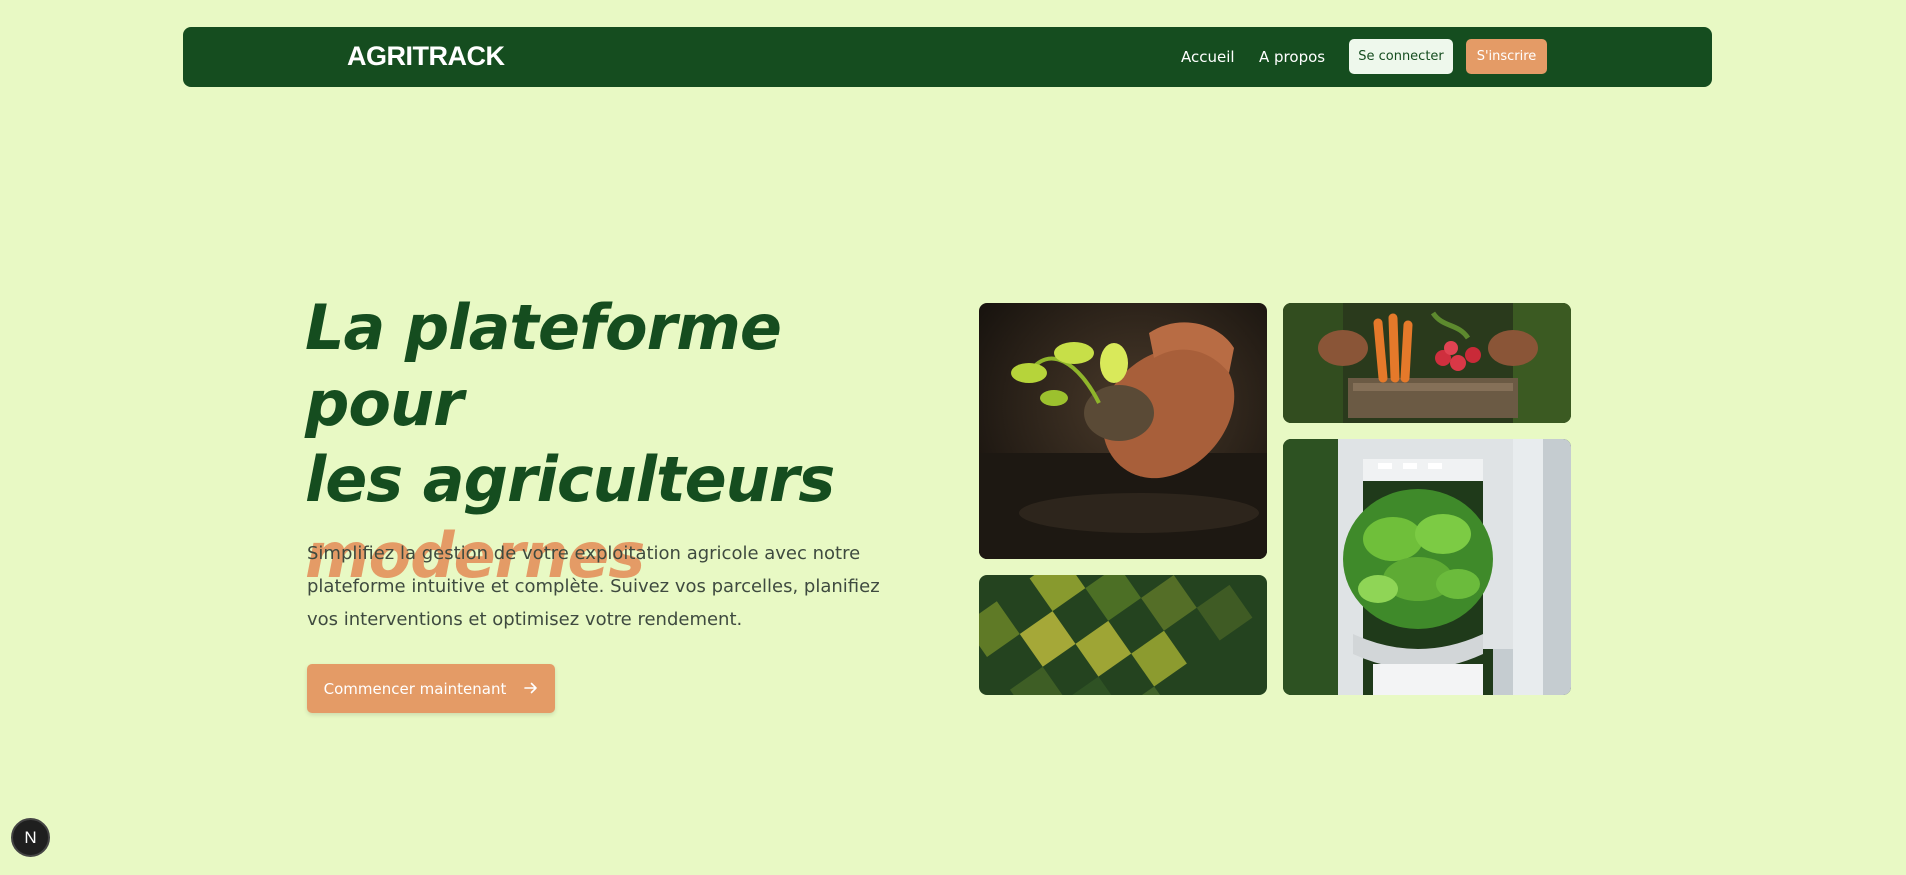 This screenshot has height=875, width=1906. I want to click on nav-link-accueil: Accueil, so click(1208, 57).